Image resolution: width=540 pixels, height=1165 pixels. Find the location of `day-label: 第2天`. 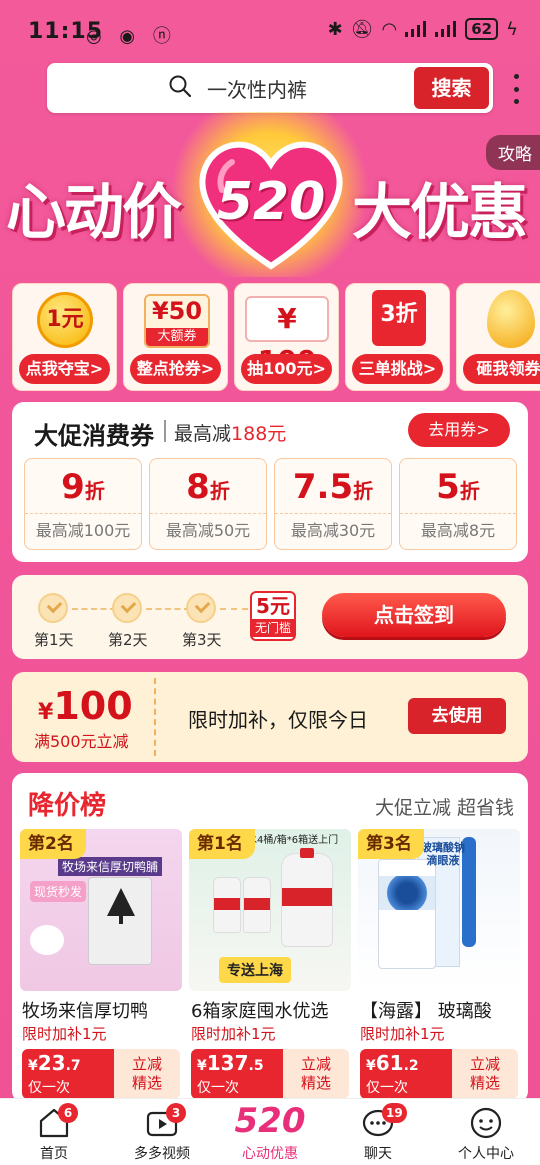

day-label: 第2天 is located at coordinates (128, 640).